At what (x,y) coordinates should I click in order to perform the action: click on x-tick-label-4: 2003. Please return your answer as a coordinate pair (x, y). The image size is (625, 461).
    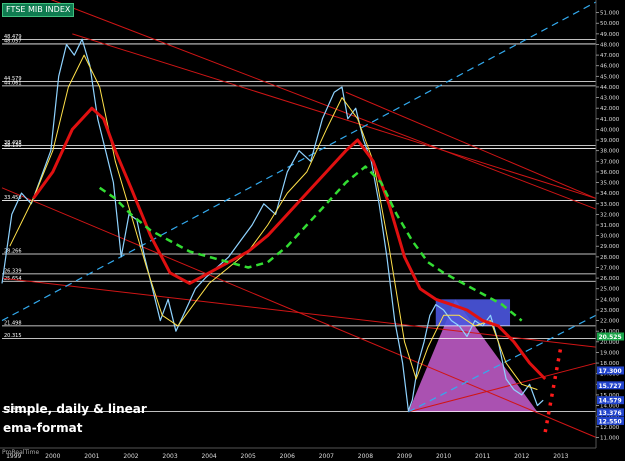
    Looking at the image, I should click on (169, 456).